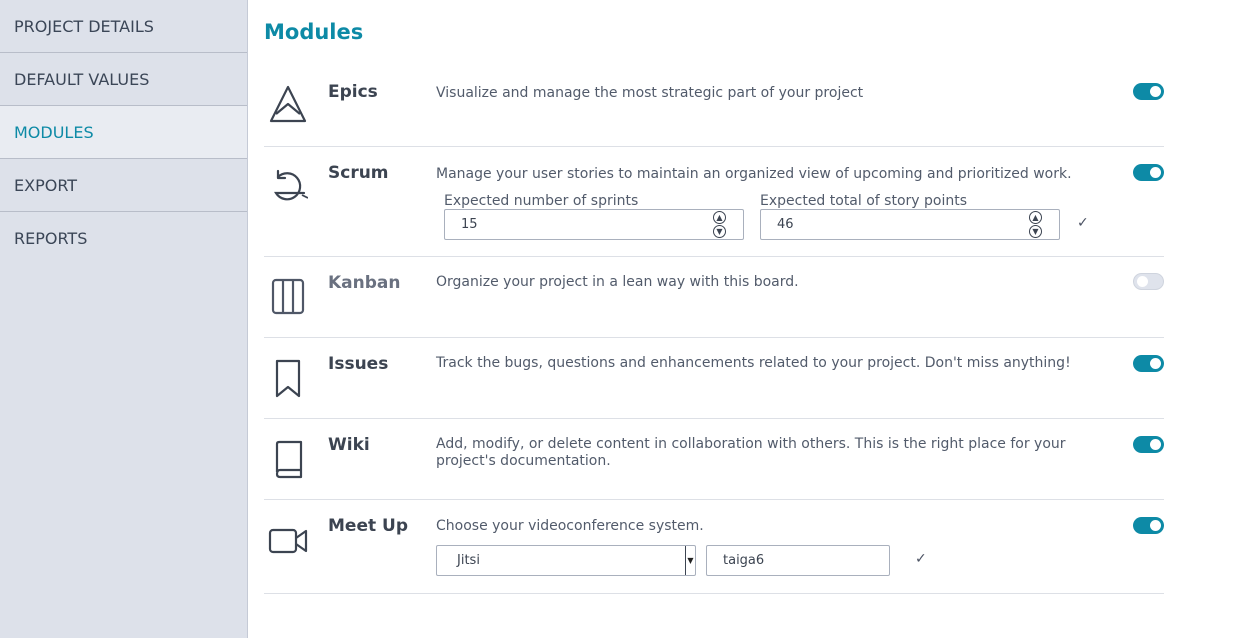  What do you see at coordinates (469, 224) in the screenshot?
I see `sprints-value: 15` at bounding box center [469, 224].